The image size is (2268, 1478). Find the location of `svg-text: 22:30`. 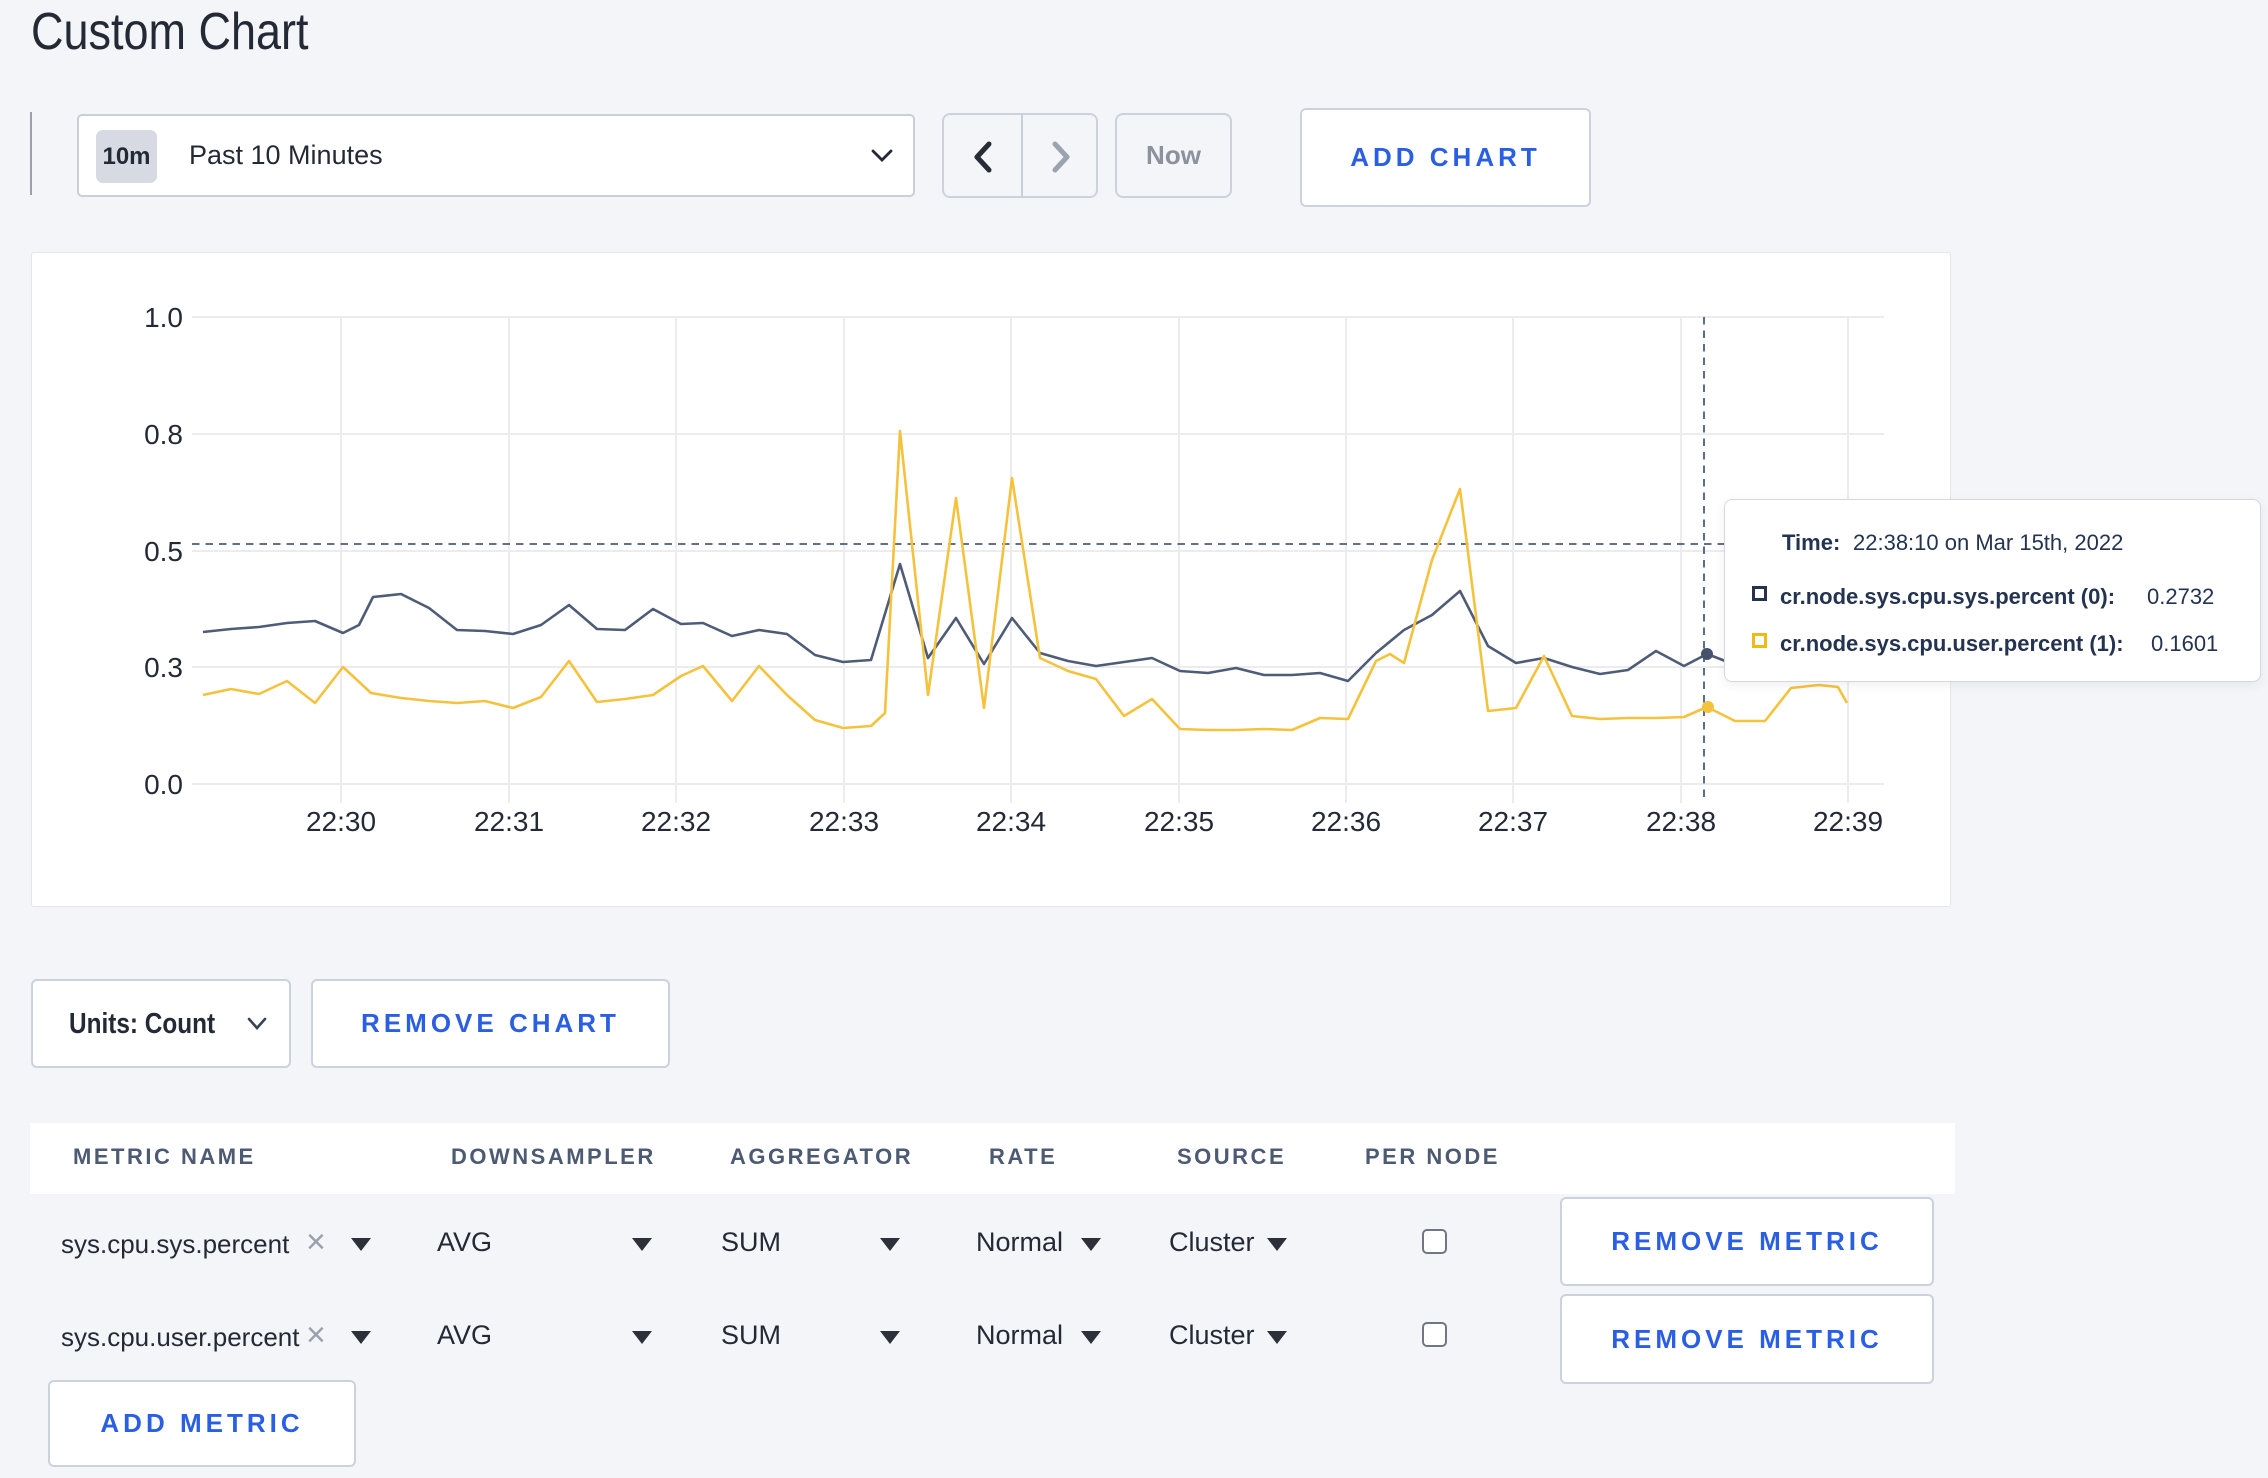

svg-text: 22:30 is located at coordinates (341, 821).